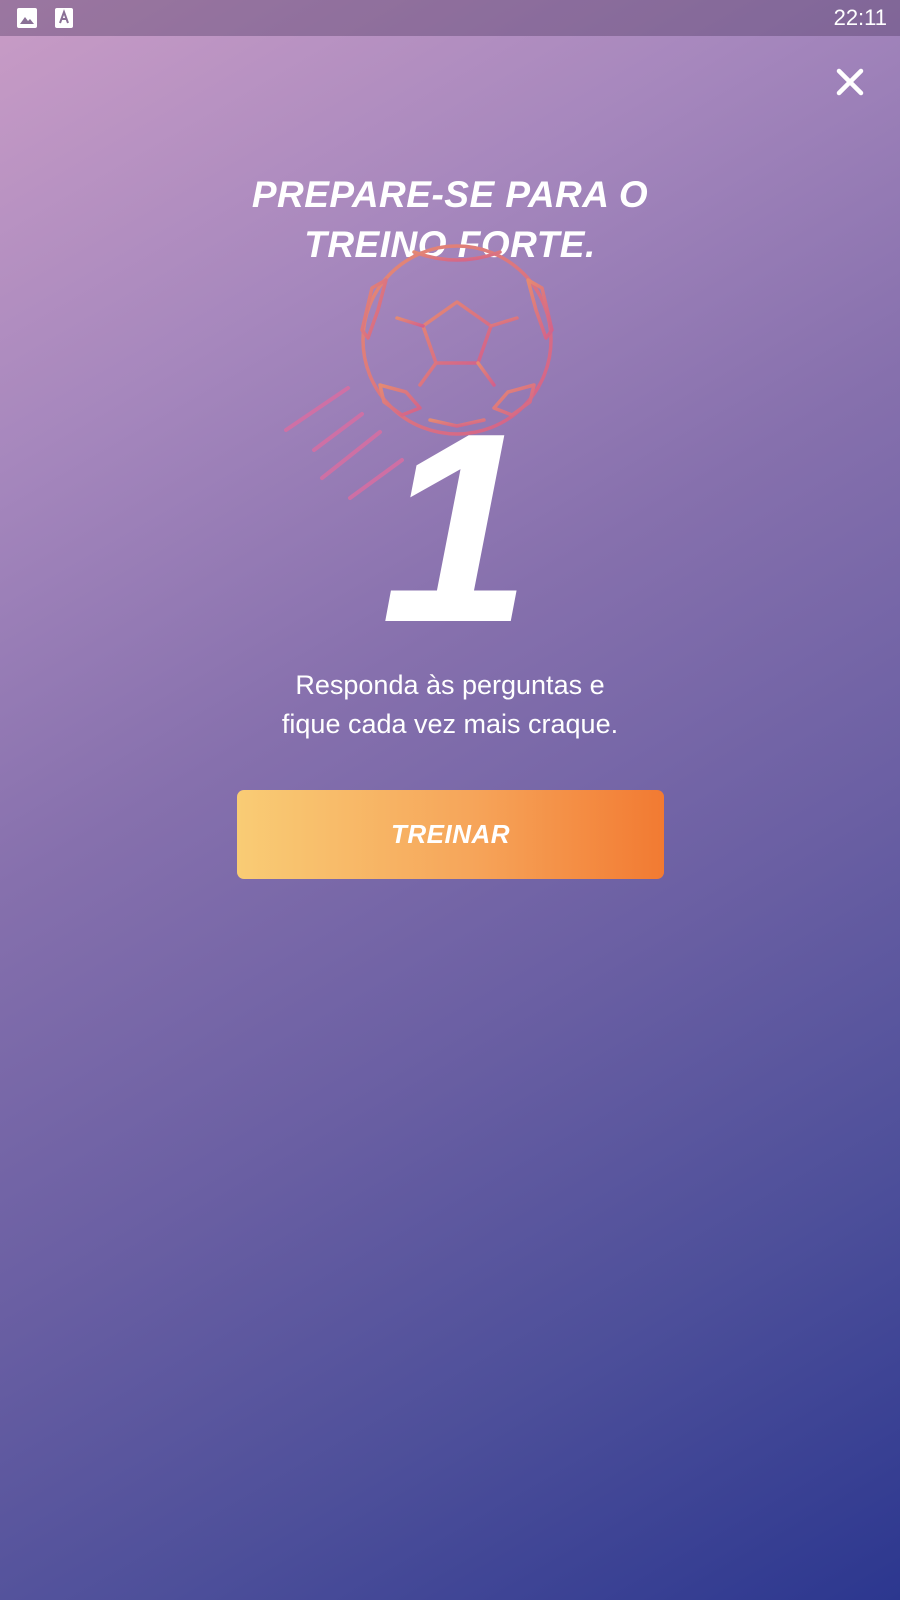  Describe the element at coordinates (450, 834) in the screenshot. I see `train-button: TREINAR` at that location.